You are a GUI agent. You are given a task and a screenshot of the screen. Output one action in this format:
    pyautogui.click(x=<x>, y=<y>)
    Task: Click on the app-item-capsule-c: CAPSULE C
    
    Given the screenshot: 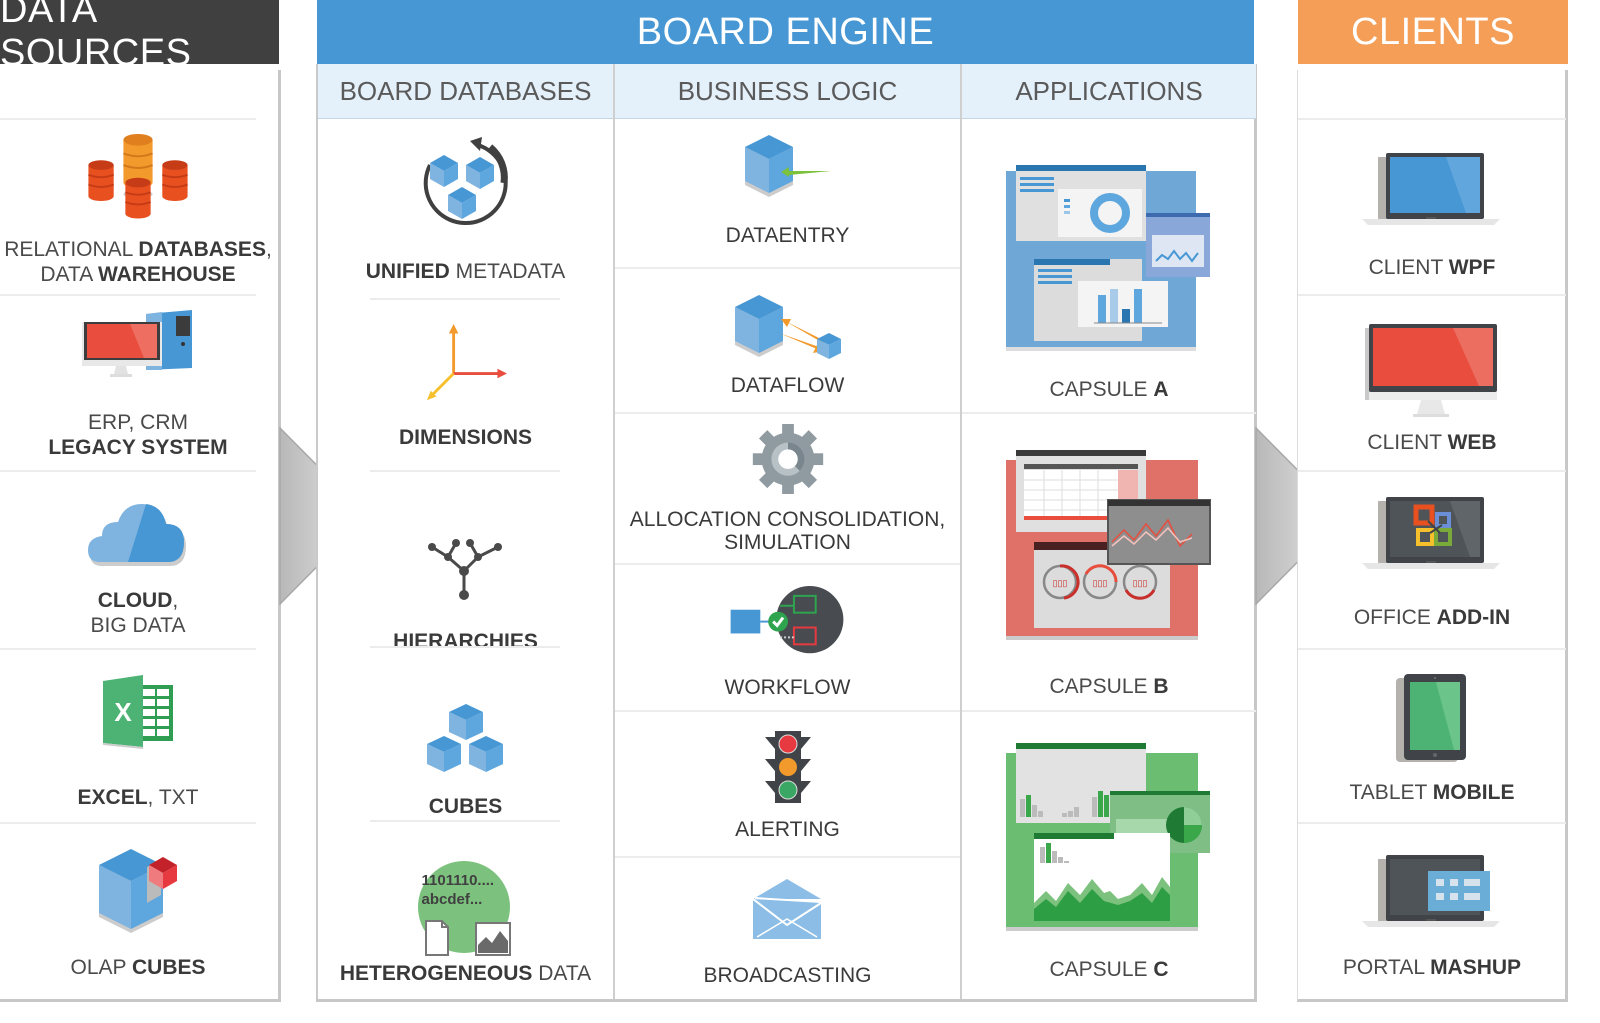 What is the action you would take?
    pyautogui.click(x=1109, y=858)
    